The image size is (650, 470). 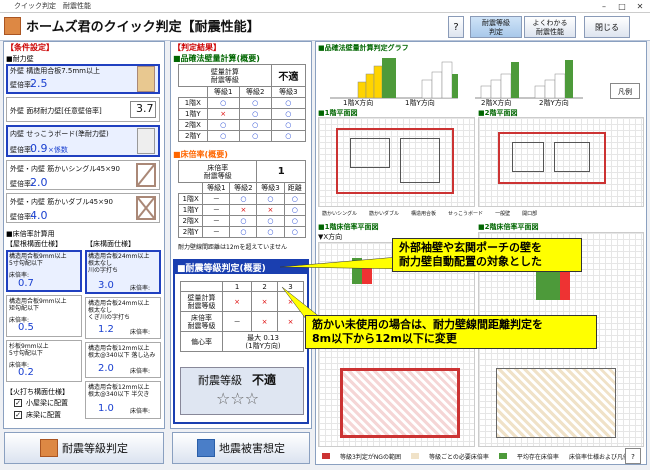 What do you see at coordinates (20, 59) in the screenshot?
I see `bearing-wall-title: ■耐力壁` at bounding box center [20, 59].